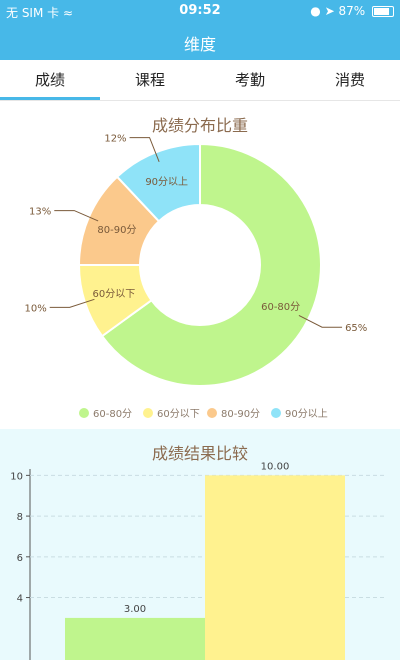  Describe the element at coordinates (329, 11) in the screenshot. I see `location-icon: ➤` at that location.